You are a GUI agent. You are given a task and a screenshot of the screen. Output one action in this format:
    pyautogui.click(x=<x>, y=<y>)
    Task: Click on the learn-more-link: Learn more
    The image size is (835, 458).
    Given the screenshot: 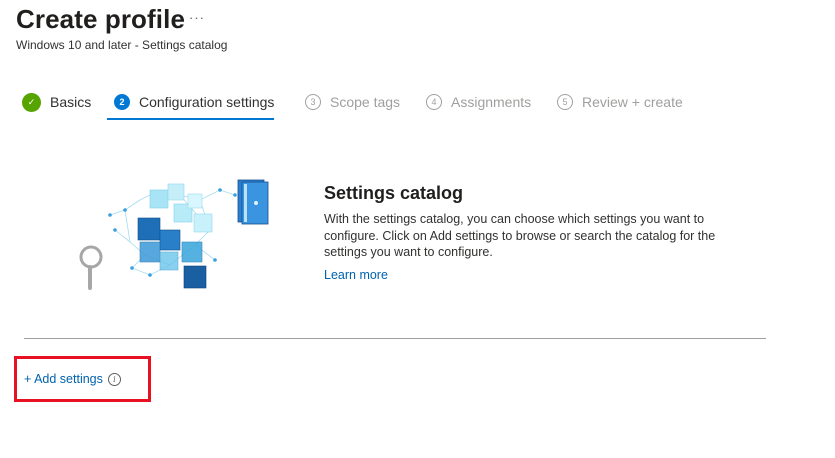 What is the action you would take?
    pyautogui.click(x=356, y=275)
    